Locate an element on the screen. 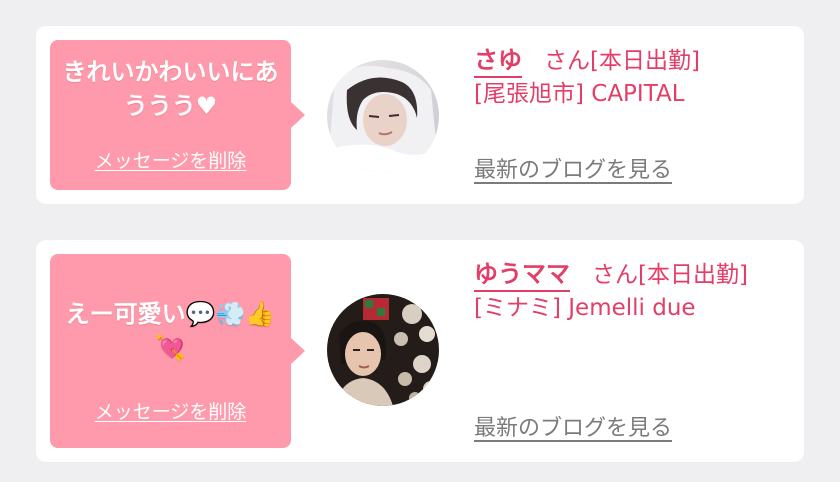 This screenshot has height=482, width=840. area-shop: [ミナミ] Jemelli due is located at coordinates (585, 308).